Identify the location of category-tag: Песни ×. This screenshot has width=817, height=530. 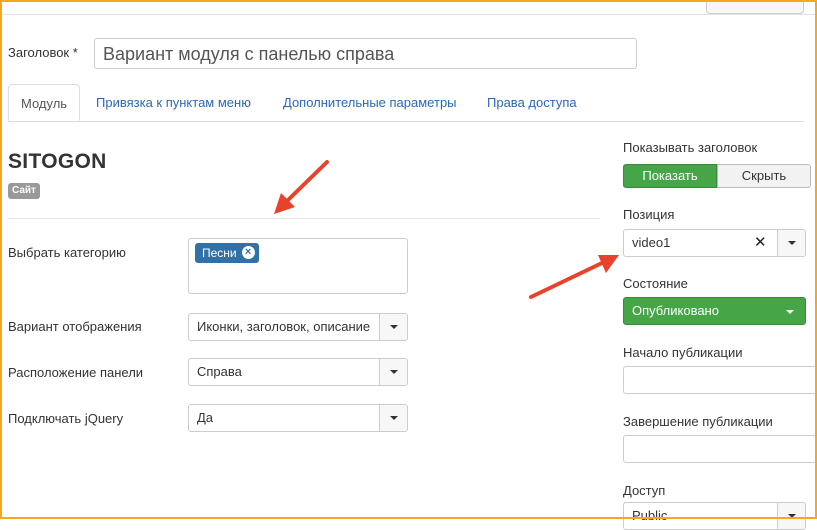
(227, 253).